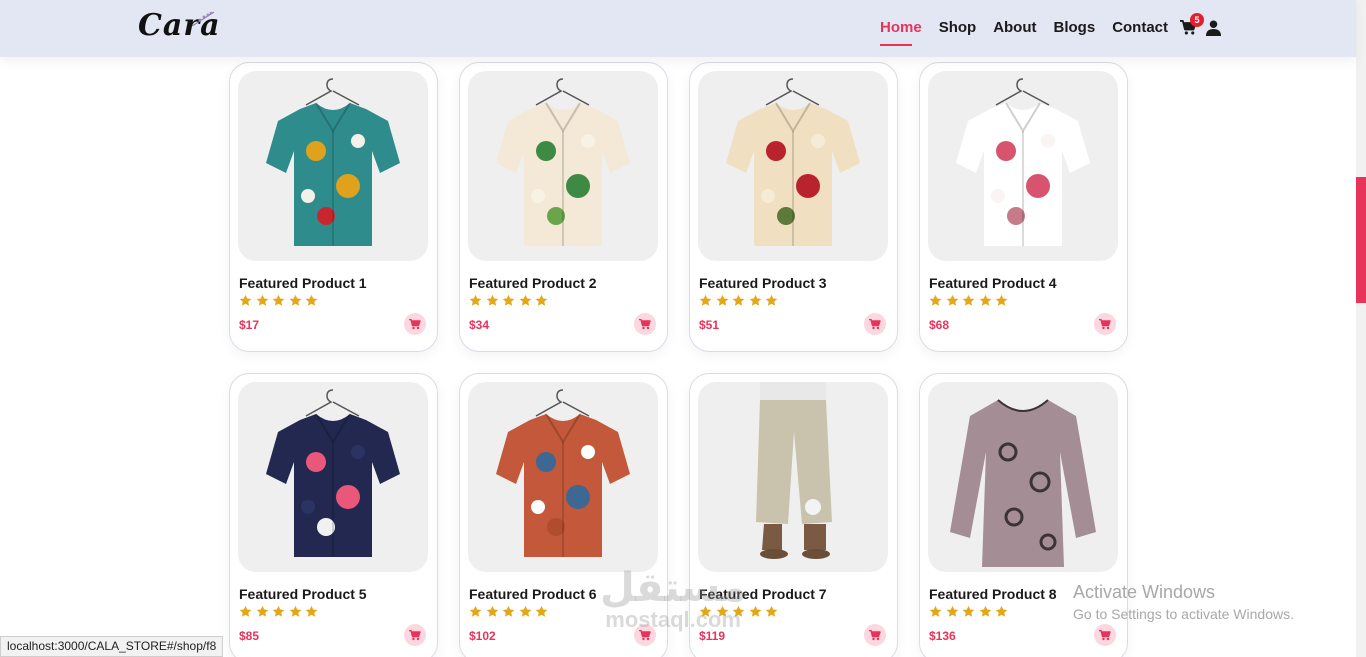 The width and height of the screenshot is (1366, 657). I want to click on product-card-5: Featured Product 5 $85, so click(333, 515).